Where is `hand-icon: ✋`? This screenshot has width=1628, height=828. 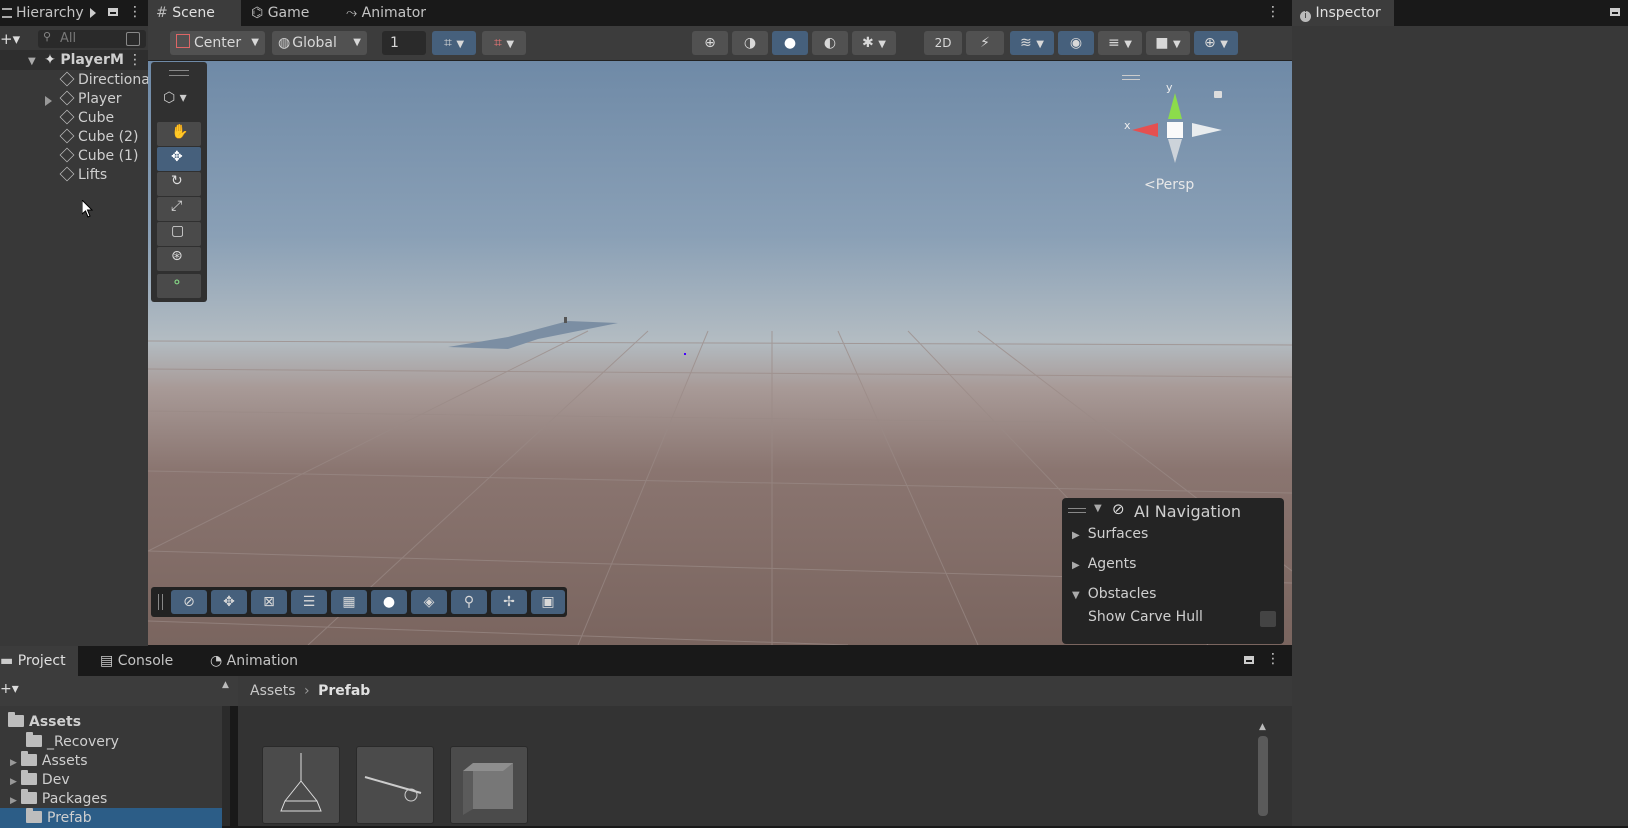 hand-icon: ✋ is located at coordinates (180, 132).